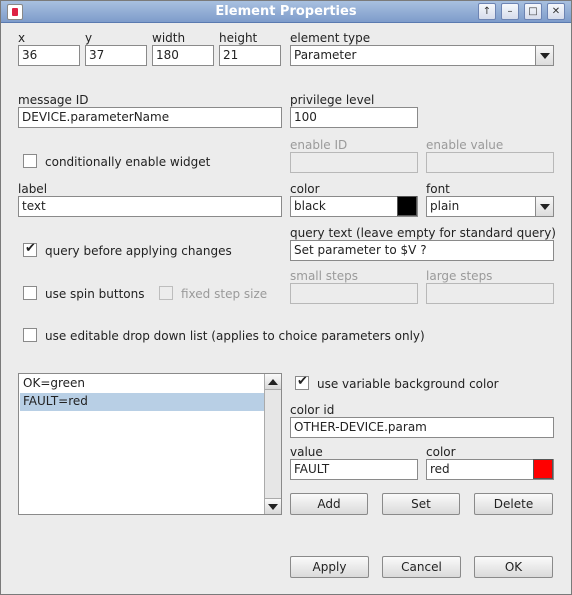  I want to click on fixed-step-size-checkbox, so click(166, 293).